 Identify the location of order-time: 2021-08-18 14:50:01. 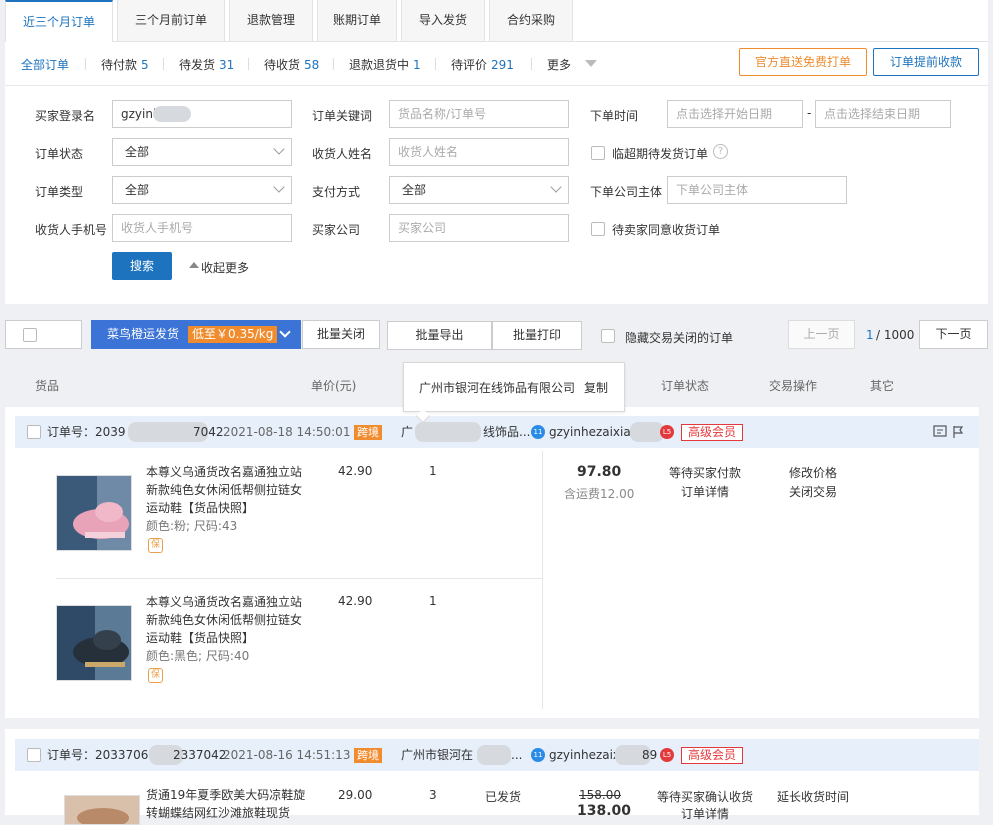
(287, 432).